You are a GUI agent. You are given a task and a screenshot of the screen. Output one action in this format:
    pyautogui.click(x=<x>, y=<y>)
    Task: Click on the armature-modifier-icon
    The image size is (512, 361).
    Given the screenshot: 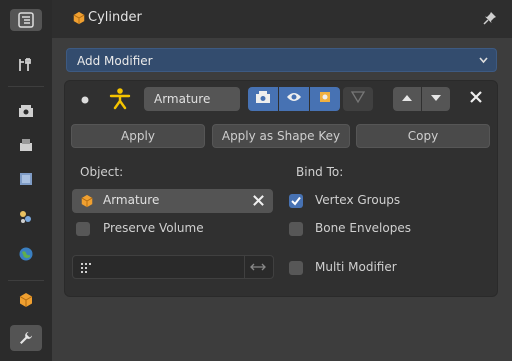 What is the action you would take?
    pyautogui.click(x=120, y=100)
    